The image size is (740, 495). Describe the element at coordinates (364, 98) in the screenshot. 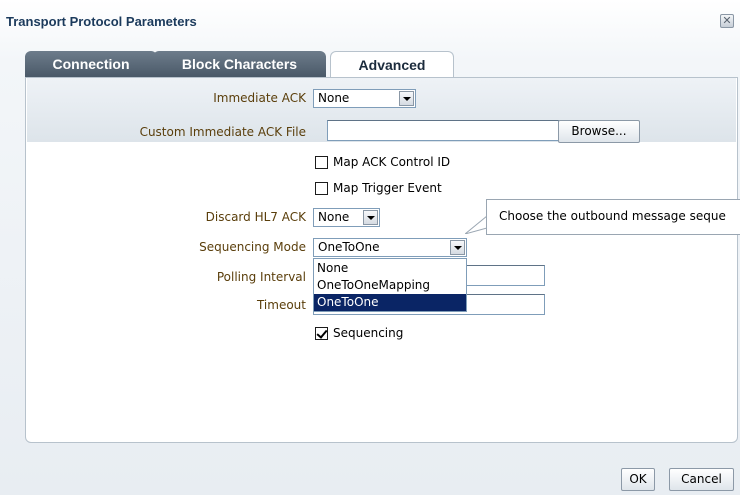

I see `immediate-ack-select: None` at that location.